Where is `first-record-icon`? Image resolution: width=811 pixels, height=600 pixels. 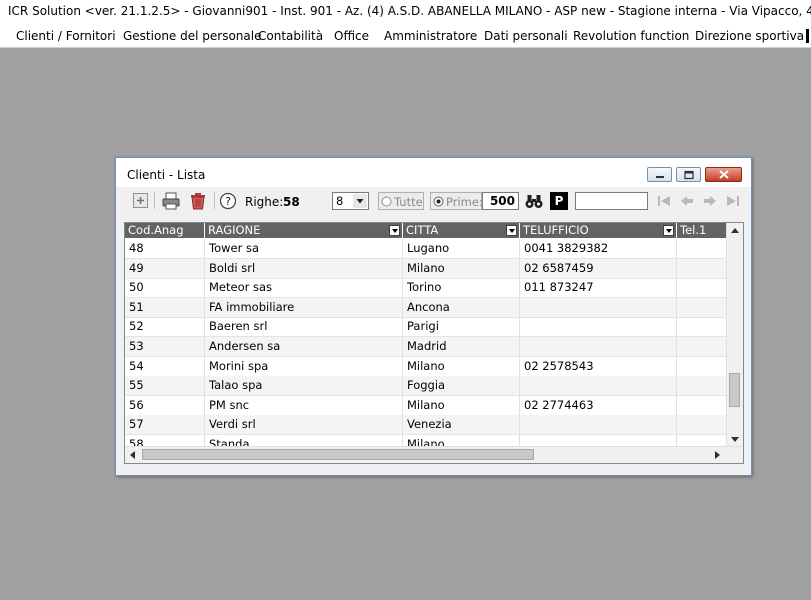
first-record-icon is located at coordinates (664, 201).